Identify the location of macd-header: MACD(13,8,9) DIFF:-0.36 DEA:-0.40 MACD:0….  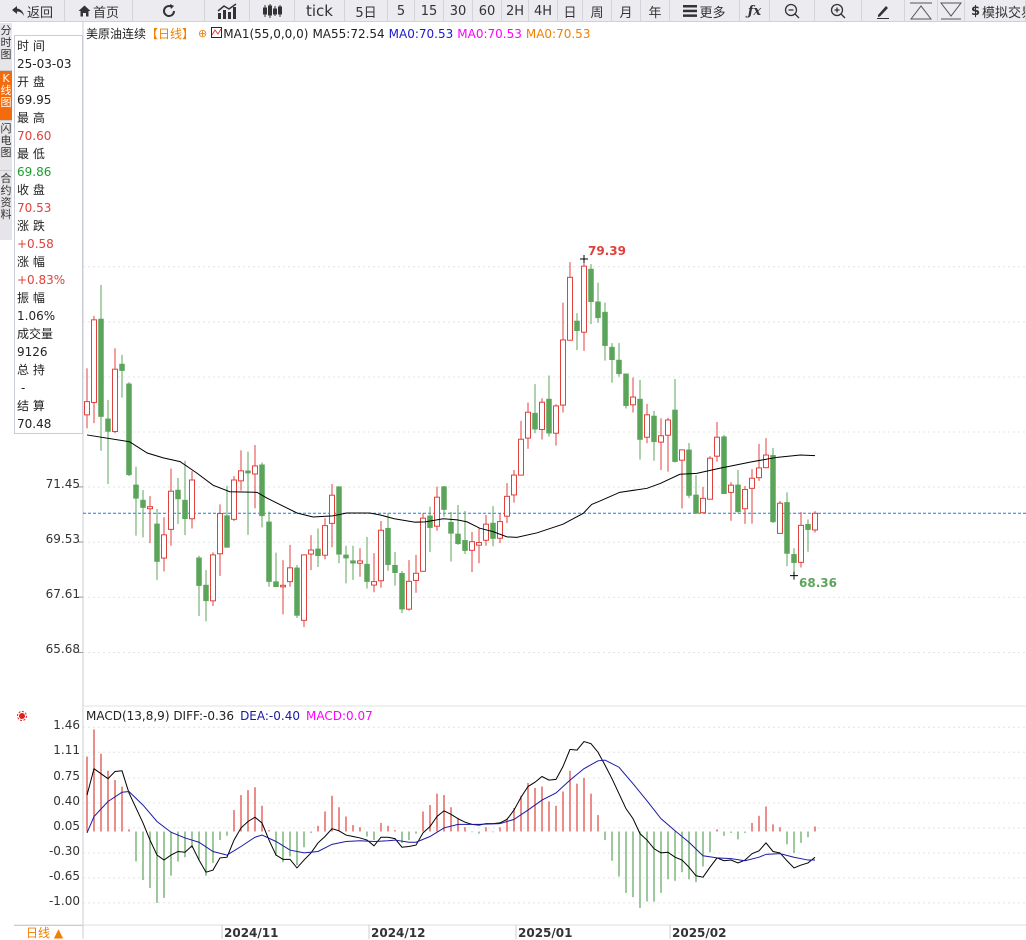
(229, 716).